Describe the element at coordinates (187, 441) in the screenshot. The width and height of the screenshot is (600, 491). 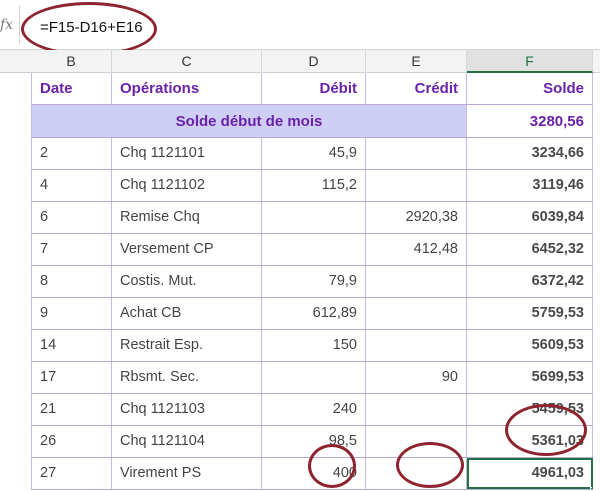
I see `operation-cell: Chq 1121104` at that location.